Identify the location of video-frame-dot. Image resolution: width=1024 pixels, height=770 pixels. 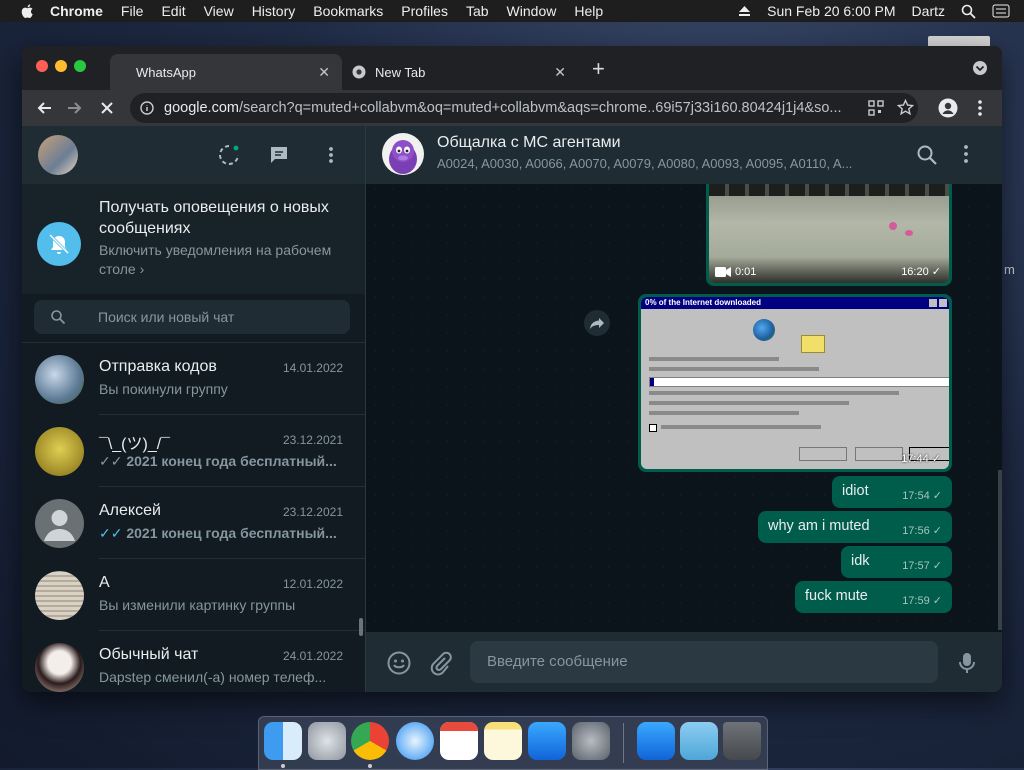
(893, 226).